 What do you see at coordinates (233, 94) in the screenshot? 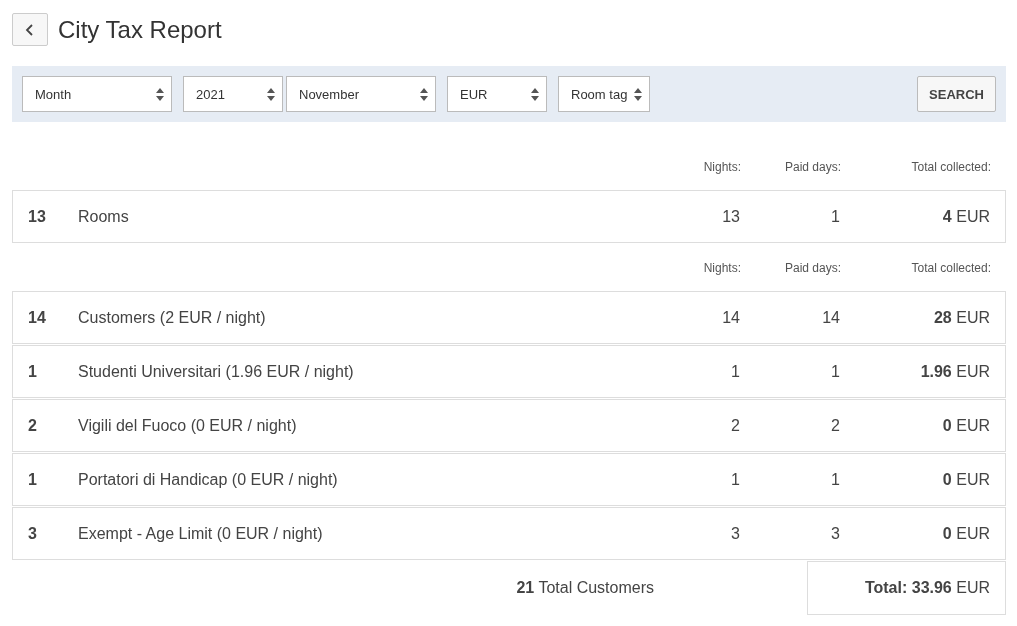
I see `dropdown: 2021` at bounding box center [233, 94].